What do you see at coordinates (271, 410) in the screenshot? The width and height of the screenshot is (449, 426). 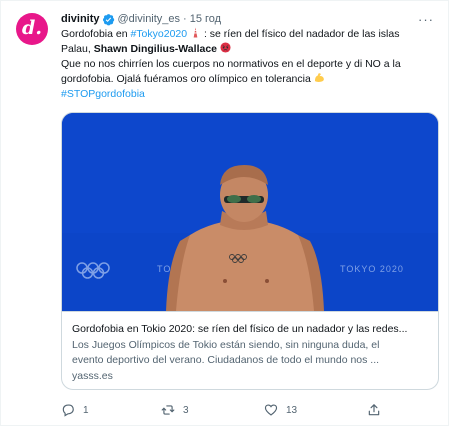 I see `heart-icon` at bounding box center [271, 410].